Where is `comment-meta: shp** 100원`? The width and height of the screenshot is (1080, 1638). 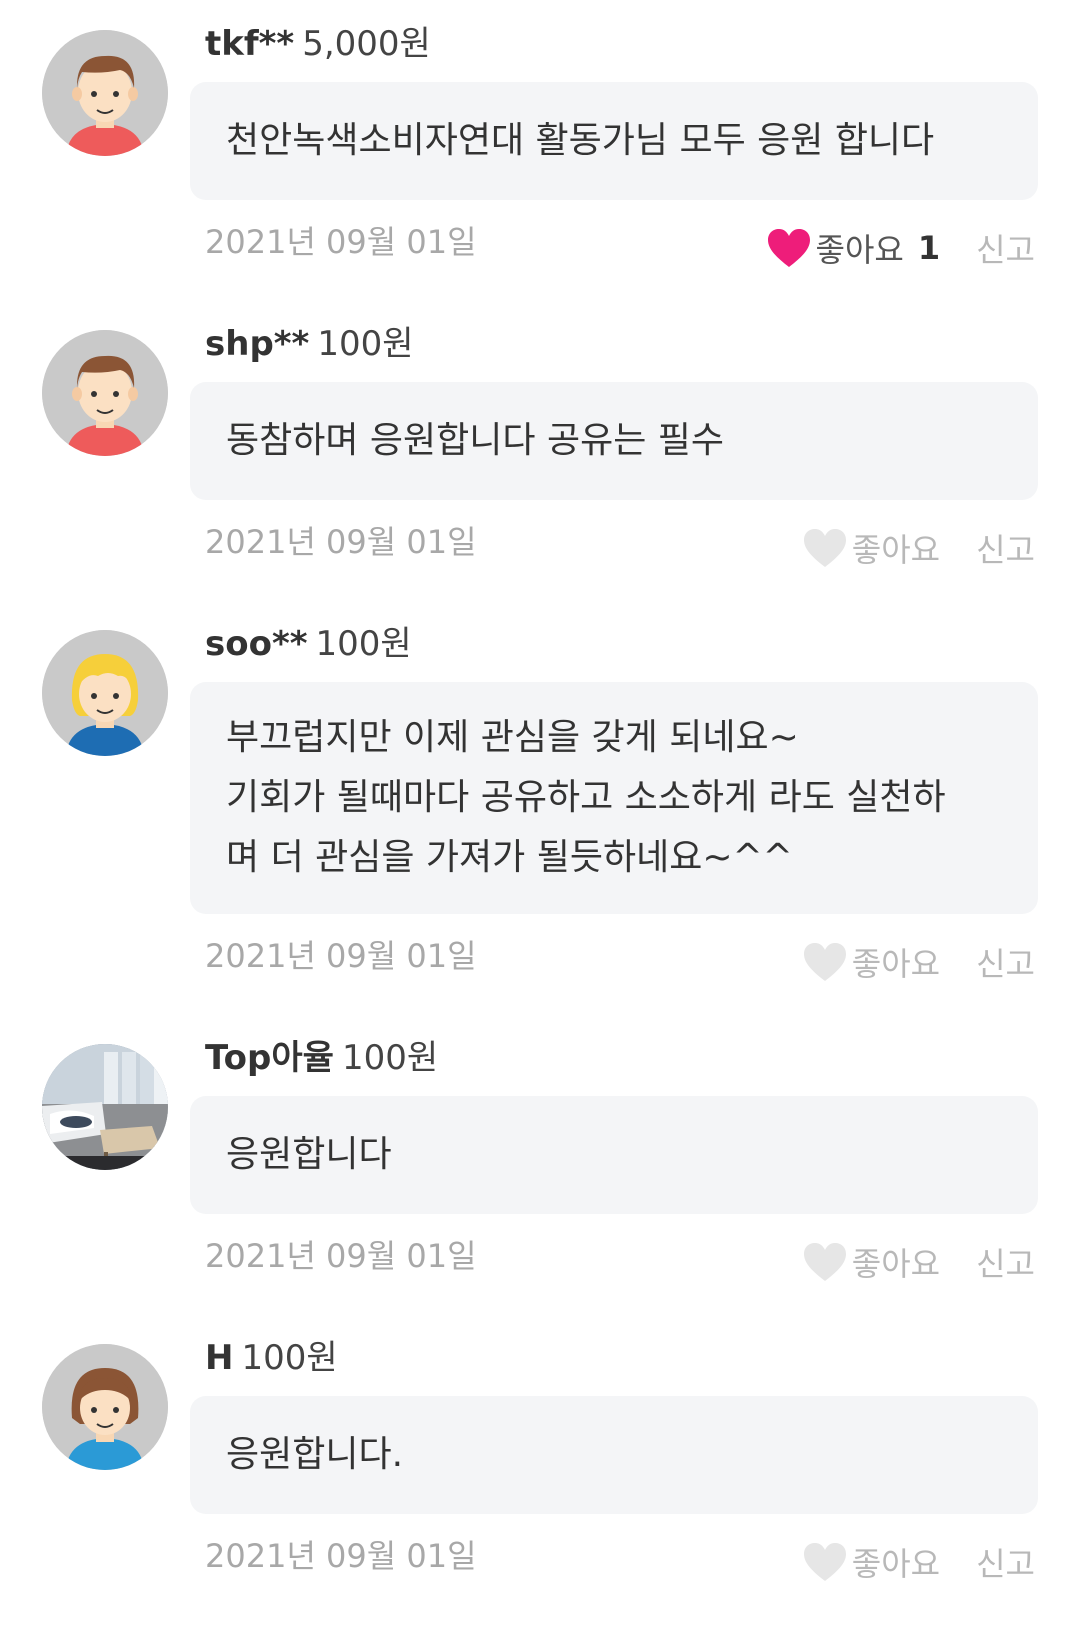
comment-meta: shp** 100원 is located at coordinates (309, 344).